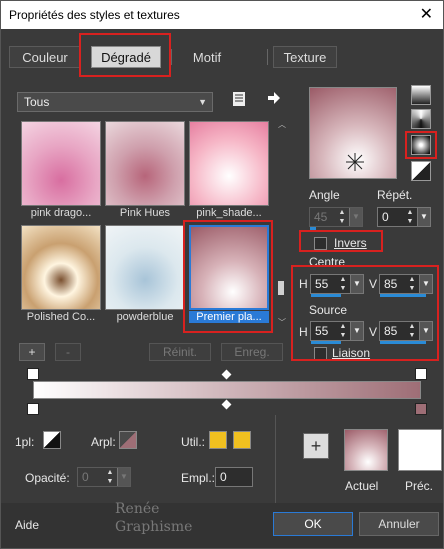 The width and height of the screenshot is (444, 549). What do you see at coordinates (320, 353) in the screenshot?
I see `link-checkbox` at bounding box center [320, 353].